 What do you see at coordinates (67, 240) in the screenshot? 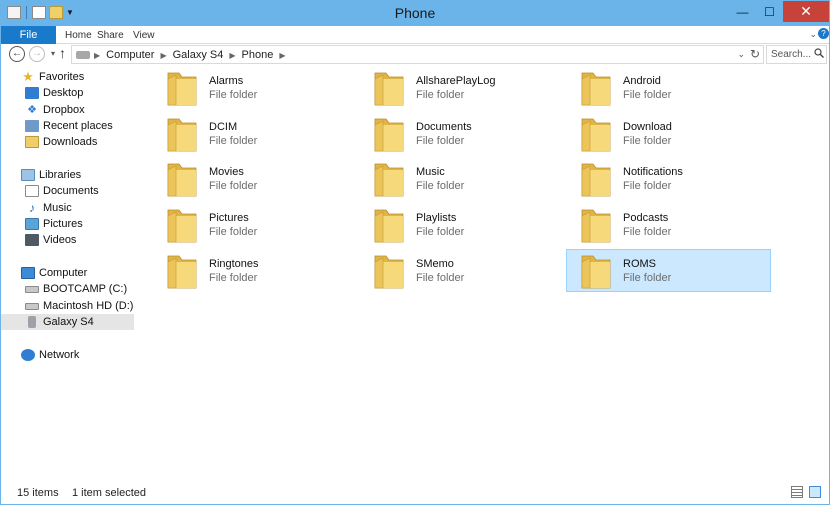
I see `sidebar-item-videos: Videos` at bounding box center [67, 240].